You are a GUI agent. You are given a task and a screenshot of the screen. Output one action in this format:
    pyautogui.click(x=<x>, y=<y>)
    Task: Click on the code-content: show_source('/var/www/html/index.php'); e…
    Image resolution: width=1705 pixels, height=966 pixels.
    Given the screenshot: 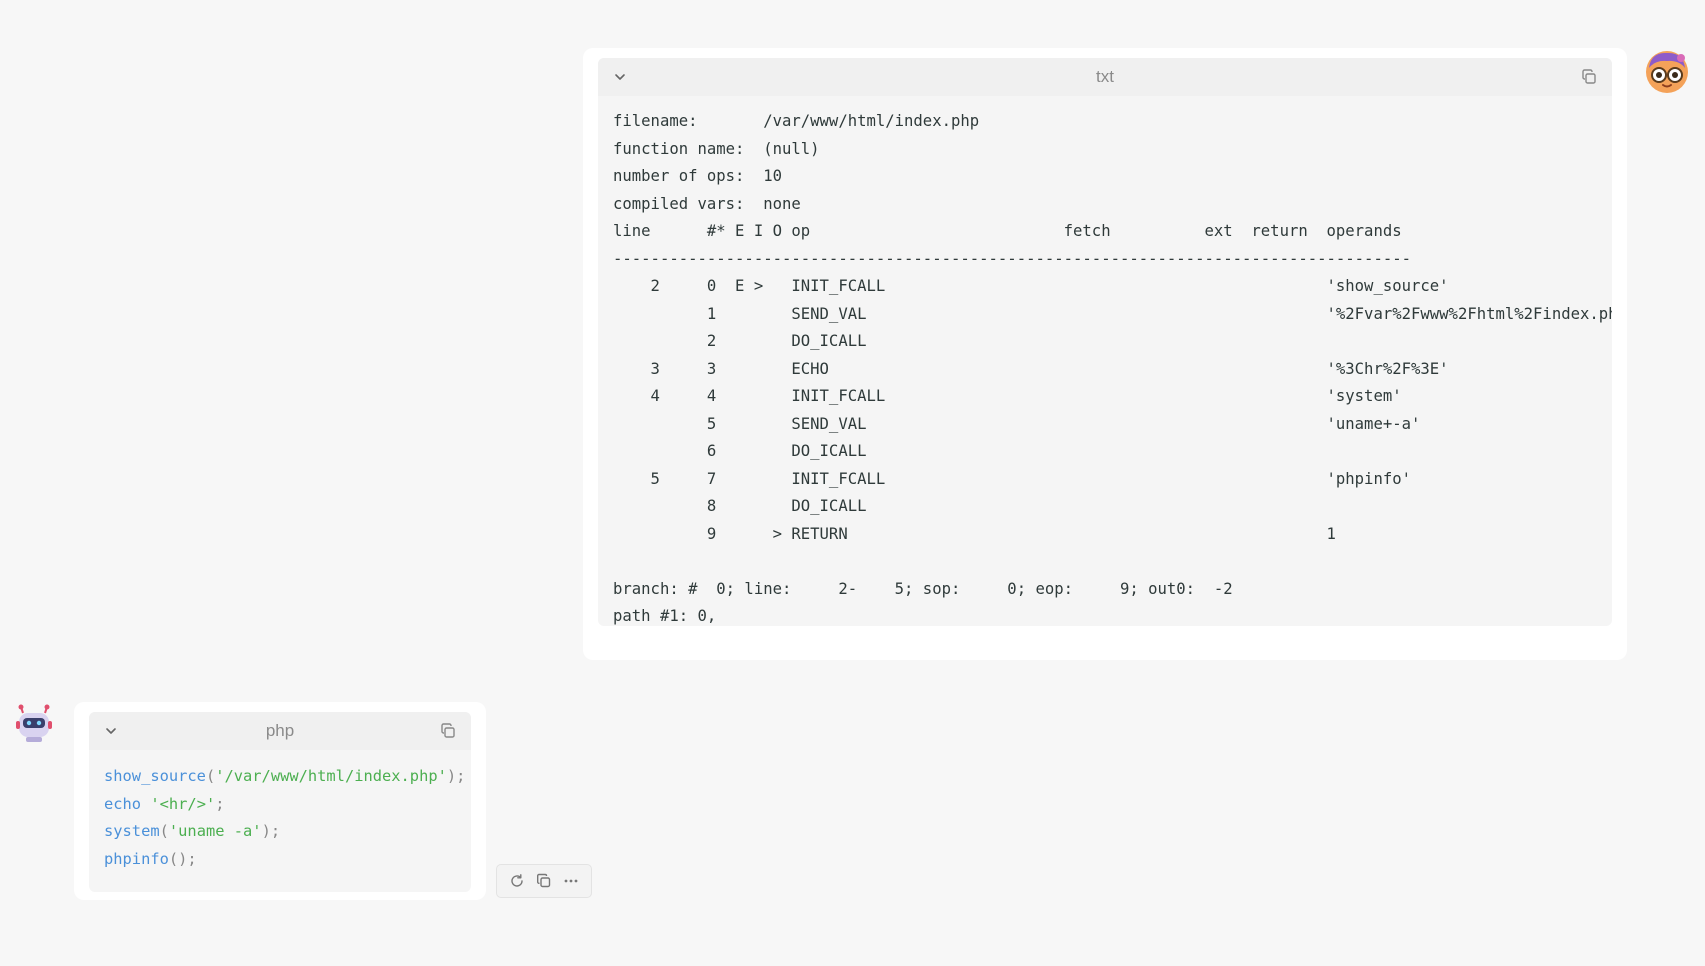 What is the action you would take?
    pyautogui.click(x=280, y=821)
    